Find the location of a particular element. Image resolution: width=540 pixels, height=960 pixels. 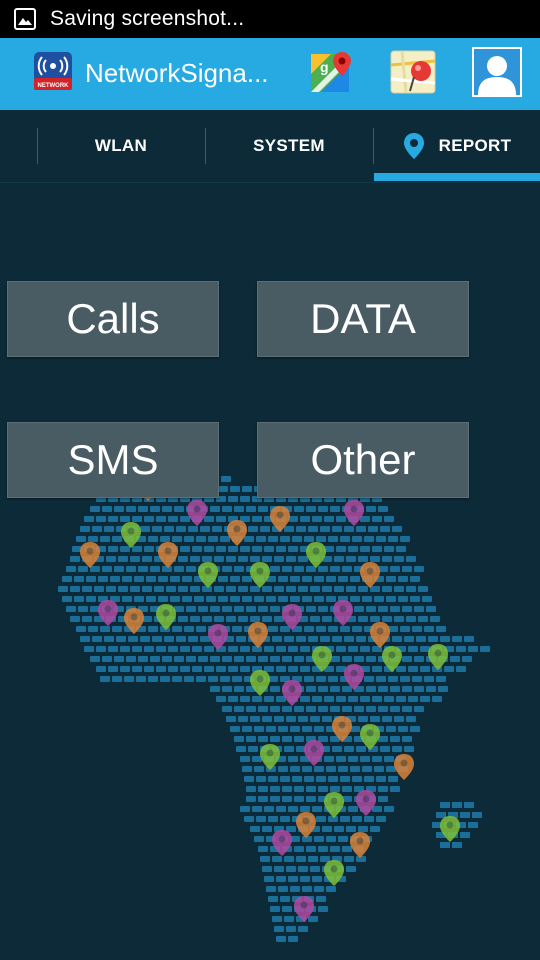

account-icon is located at coordinates (497, 74).